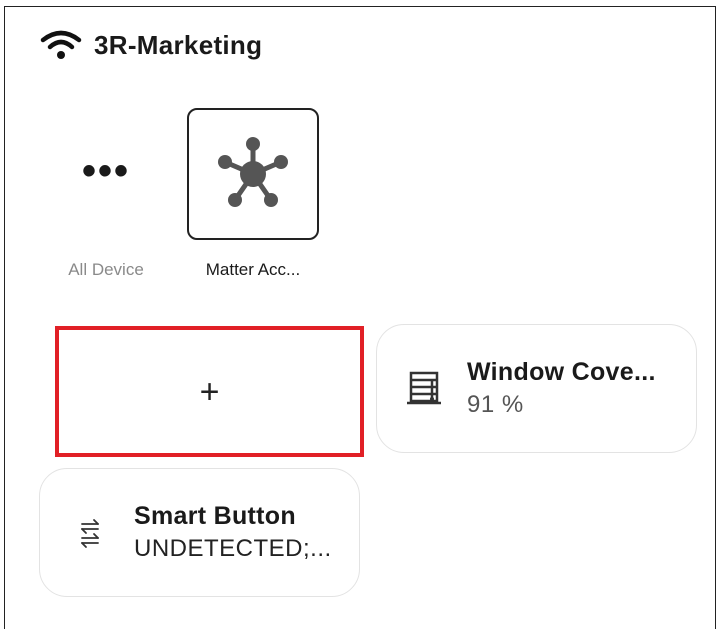 The height and width of the screenshot is (629, 717). What do you see at coordinates (105, 171) in the screenshot?
I see `more-dots-icon: •••` at bounding box center [105, 171].